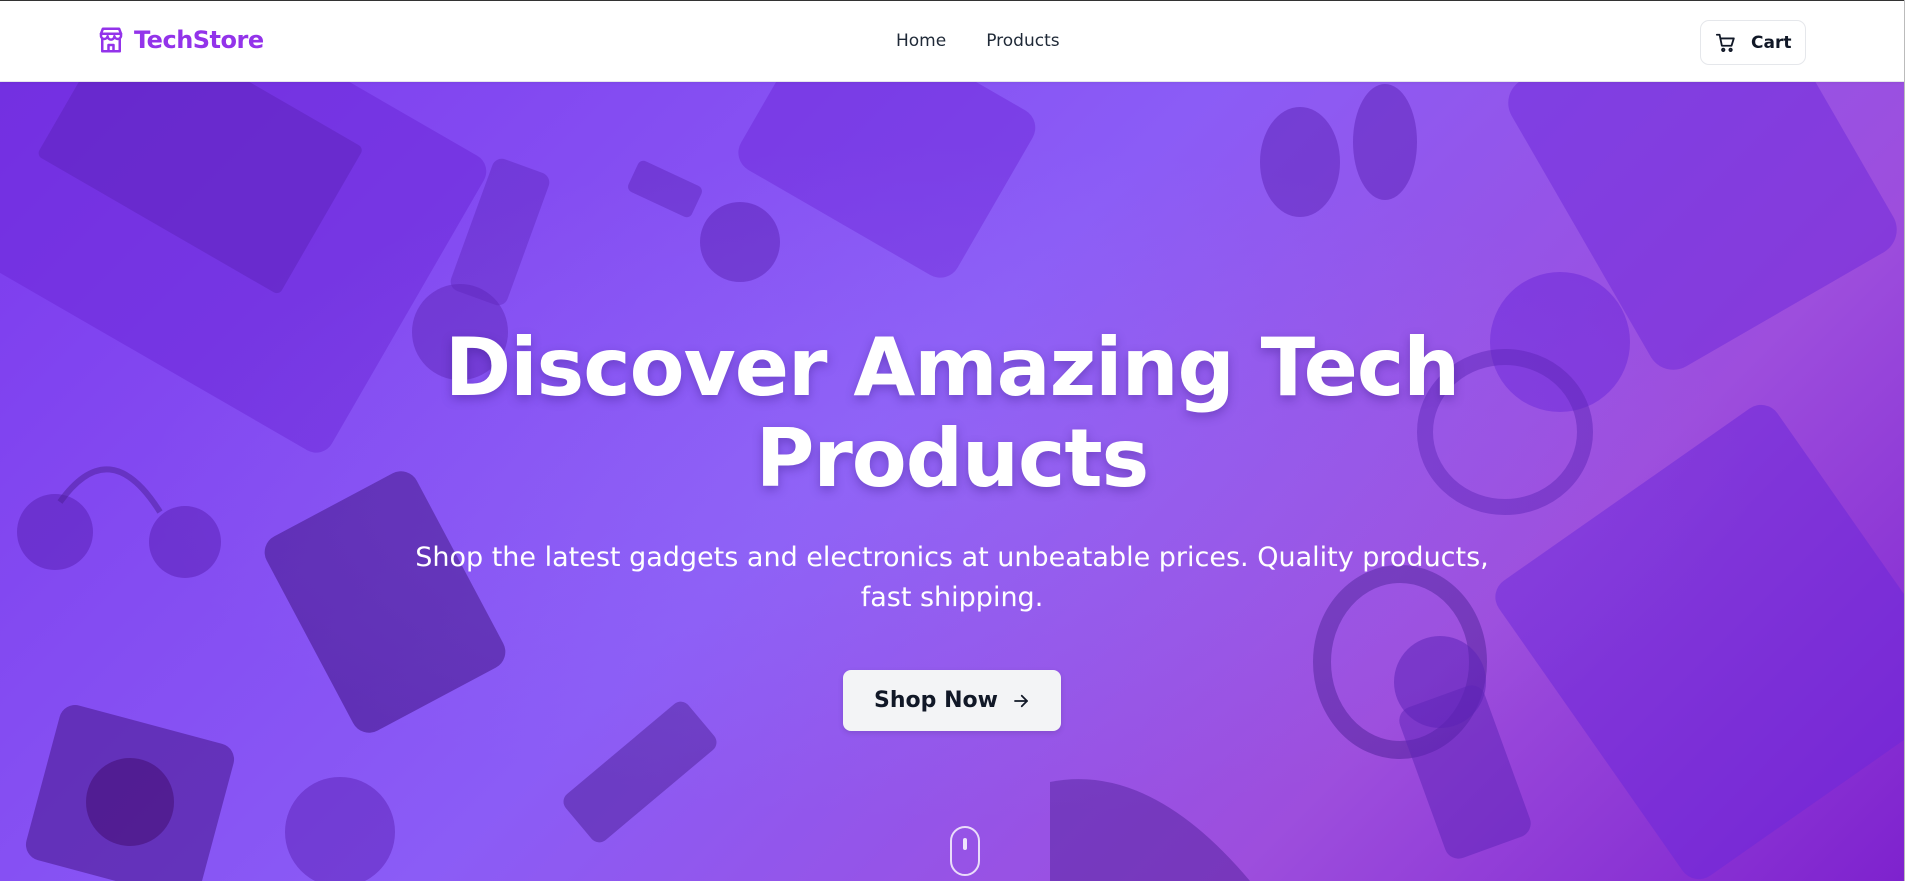 The height and width of the screenshot is (881, 1905). I want to click on nav-link-home: Home, so click(921, 41).